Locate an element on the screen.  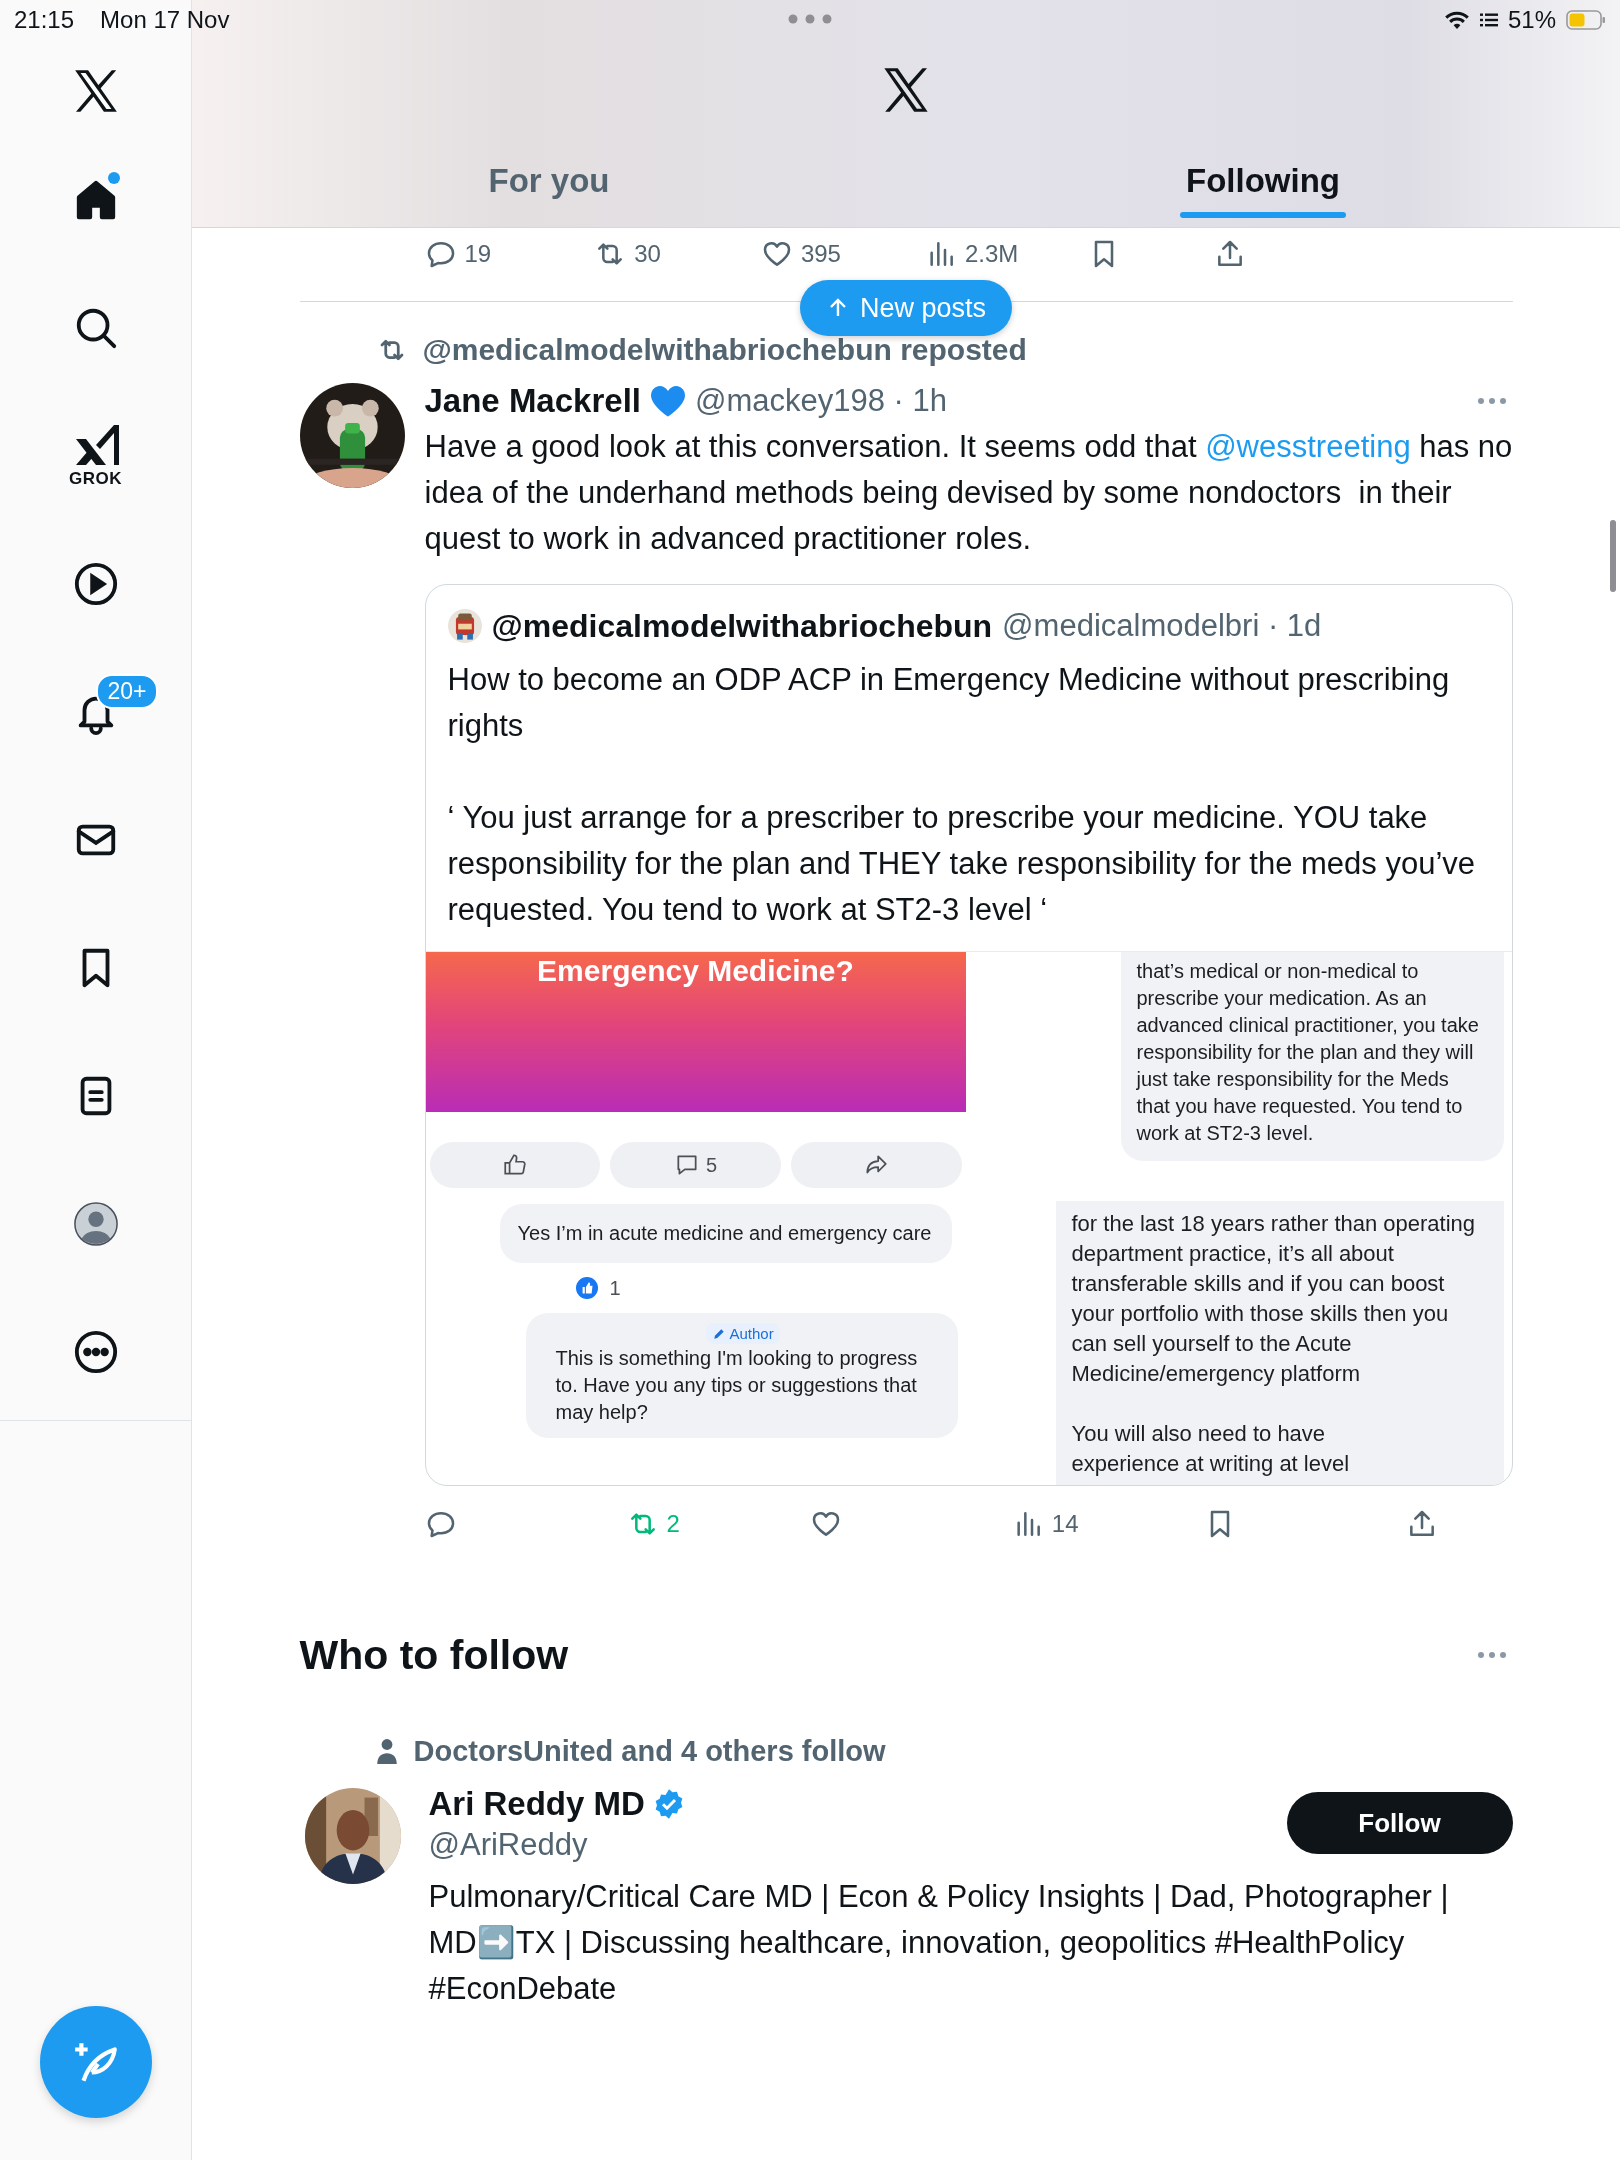
author-meta: @mackey198 · 1h is located at coordinates (820, 401).